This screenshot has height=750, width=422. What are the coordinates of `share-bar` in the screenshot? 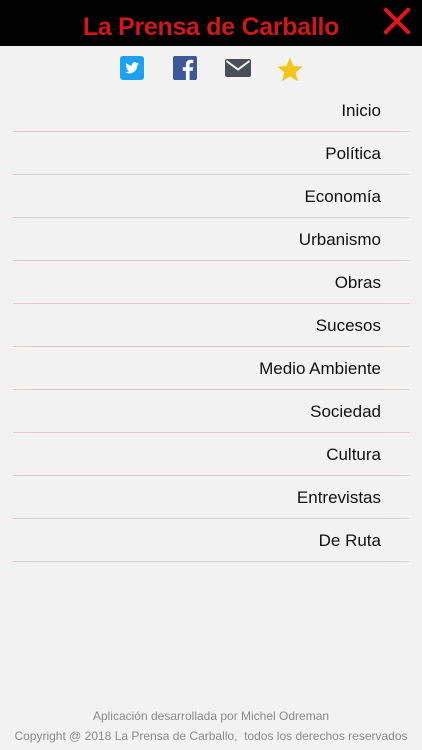 It's located at (211, 69).